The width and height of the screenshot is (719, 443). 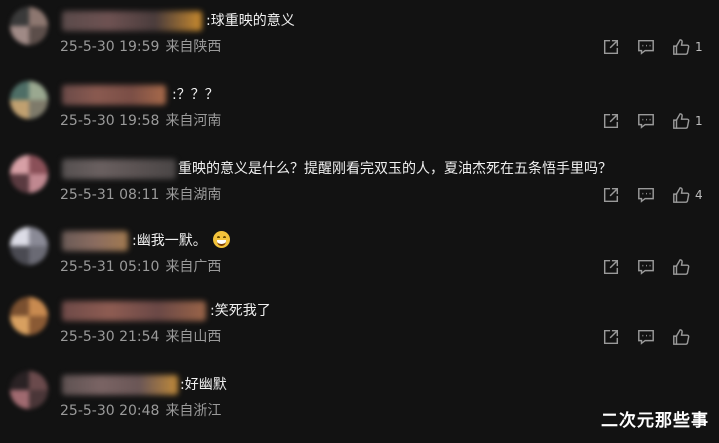 I want to click on comment-location: 来自广西, so click(x=193, y=267).